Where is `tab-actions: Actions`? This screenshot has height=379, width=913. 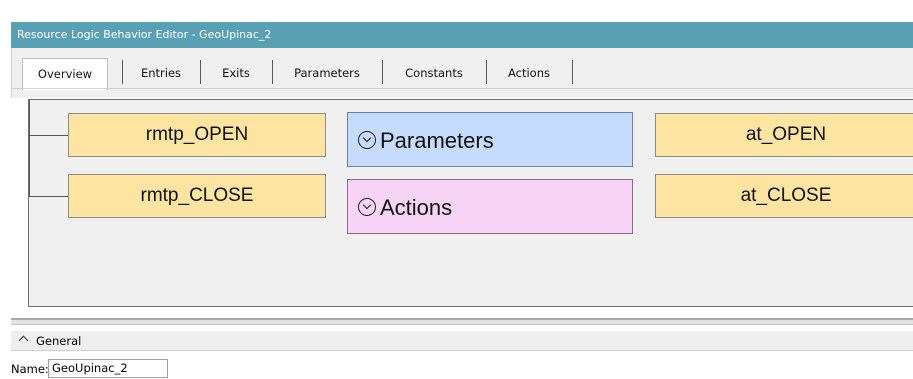 tab-actions: Actions is located at coordinates (529, 73).